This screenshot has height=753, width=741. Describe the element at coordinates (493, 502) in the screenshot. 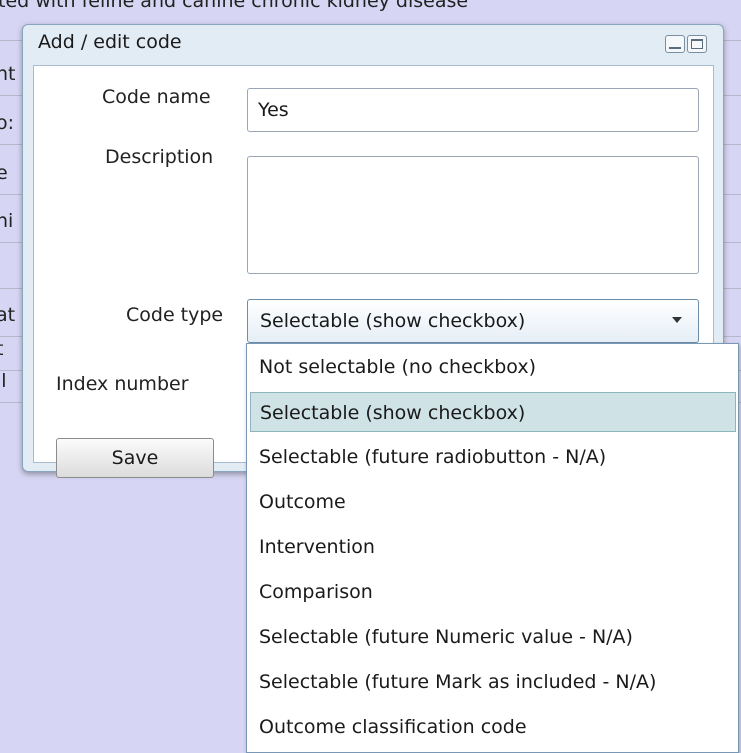

I see `dropdown-option: Outcome` at that location.